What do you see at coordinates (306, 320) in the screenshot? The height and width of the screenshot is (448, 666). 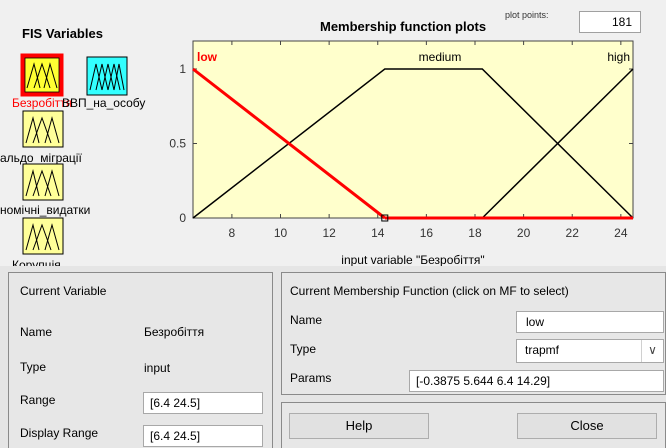 I see `mf-name-label: Name` at bounding box center [306, 320].